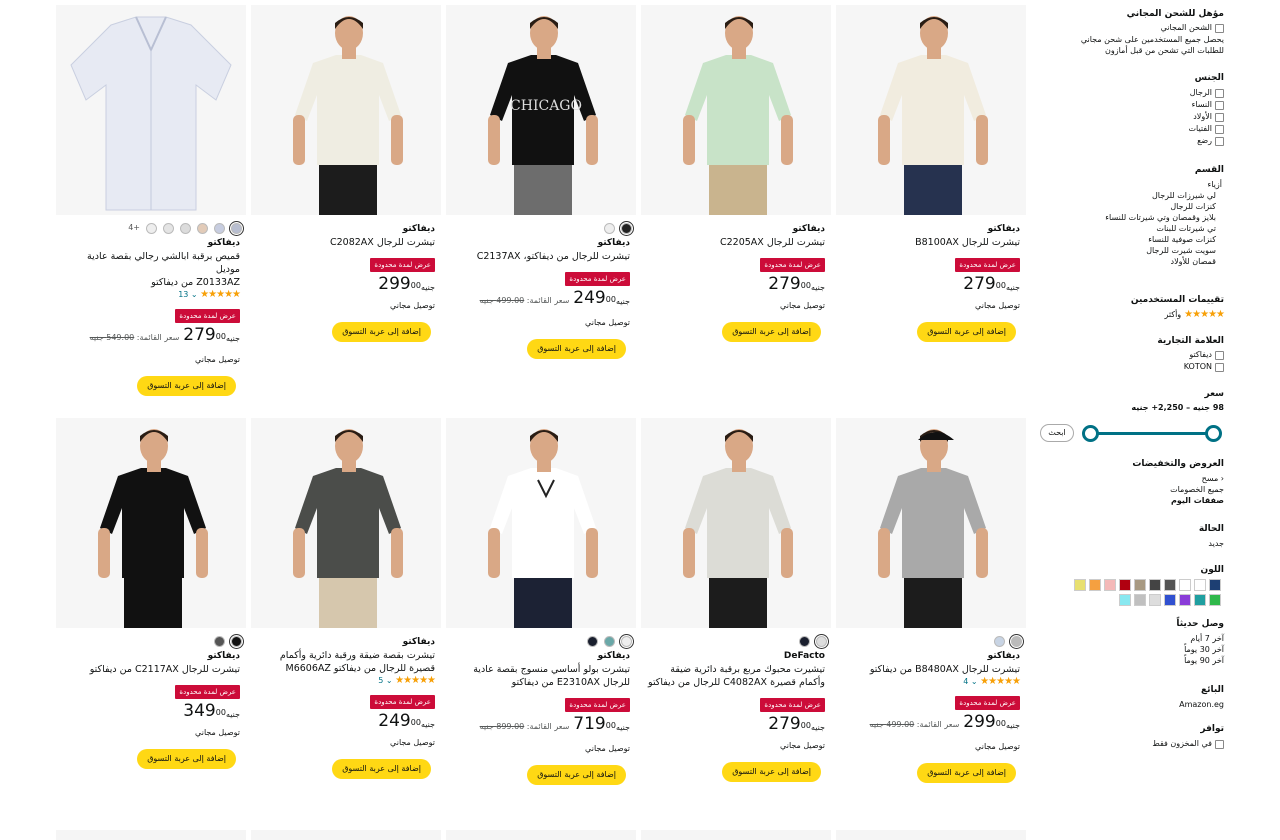 The height and width of the screenshot is (840, 1280). What do you see at coordinates (930, 242) in the screenshot?
I see `product-title: تيشرت للرجال B8100AX` at bounding box center [930, 242].